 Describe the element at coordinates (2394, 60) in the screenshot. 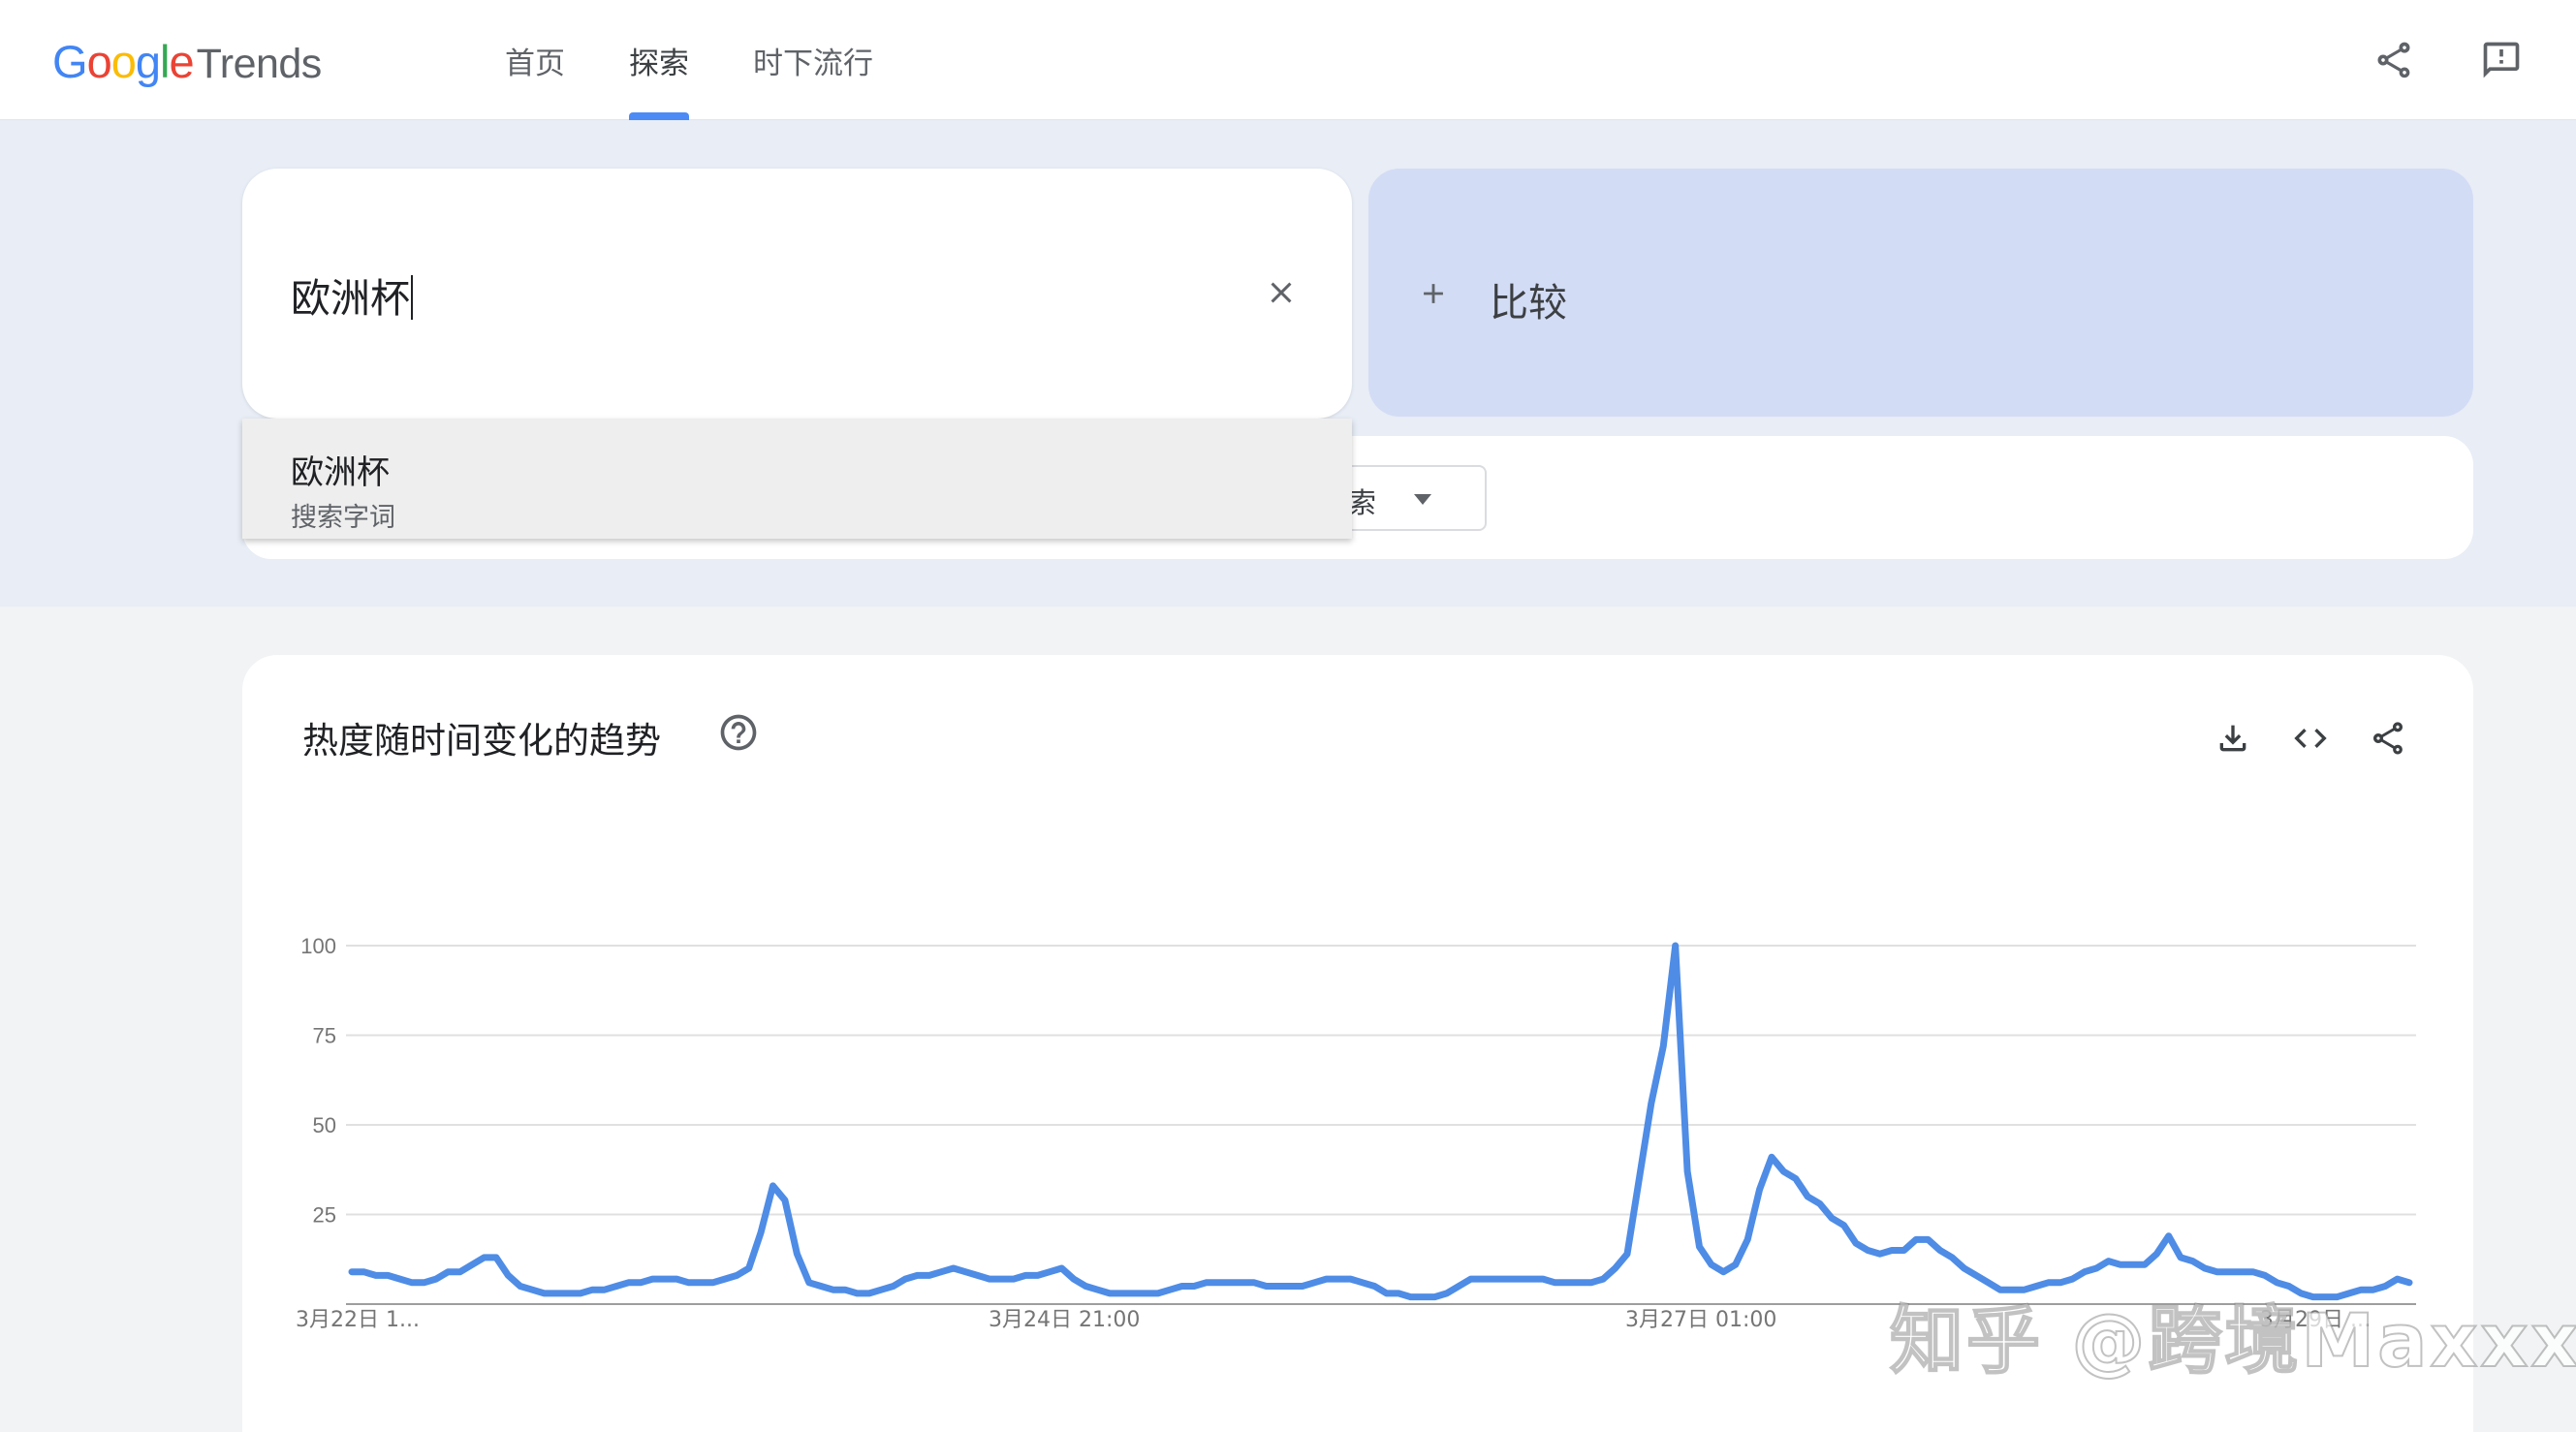

I see `share-icon` at that location.